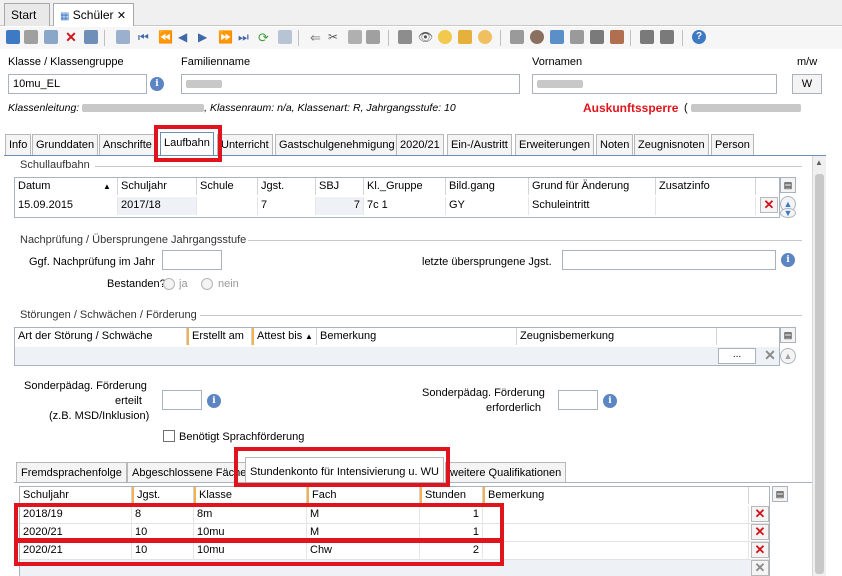 This screenshot has height=576, width=842. I want to click on cell-schuljahr: 2017/18, so click(157, 206).